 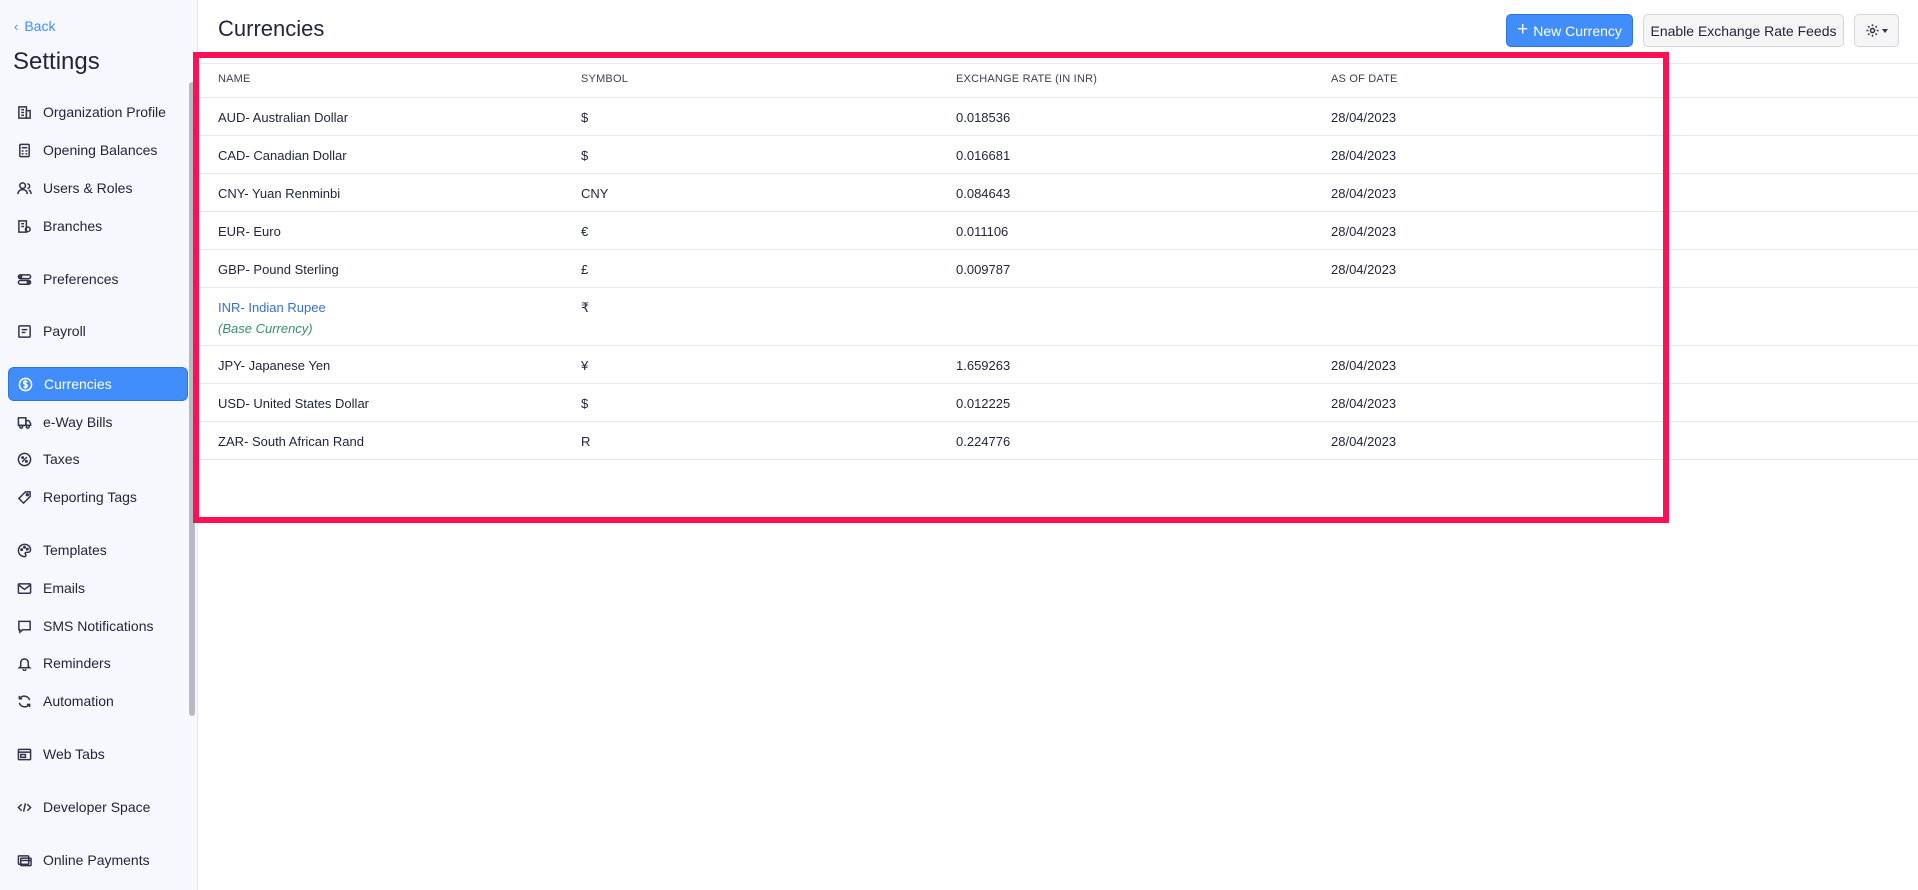 What do you see at coordinates (272, 307) in the screenshot?
I see `currency-name-link: INR- Indian Rupee` at bounding box center [272, 307].